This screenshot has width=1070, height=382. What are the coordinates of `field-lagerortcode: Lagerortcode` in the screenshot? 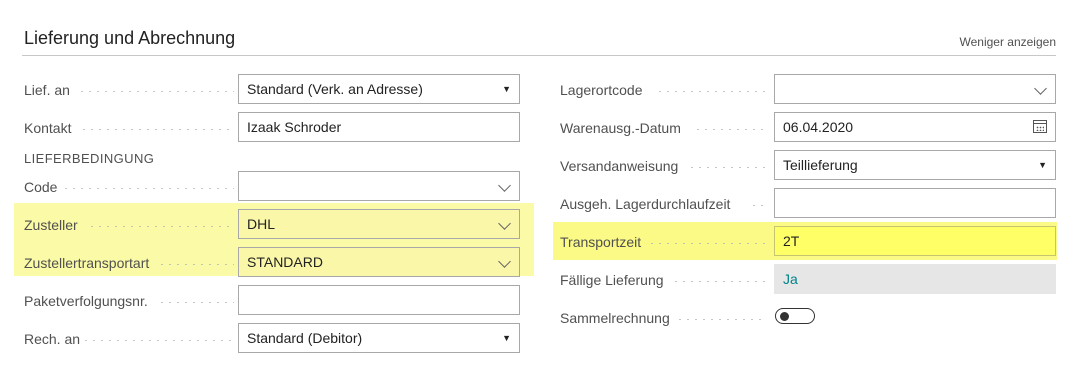 It's located at (808, 89).